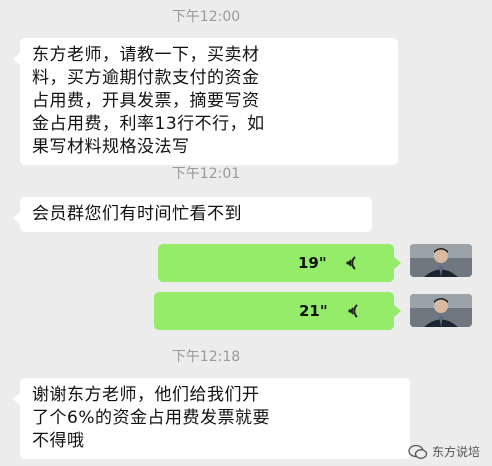 The height and width of the screenshot is (466, 492). I want to click on voice-duration: 21", so click(313, 311).